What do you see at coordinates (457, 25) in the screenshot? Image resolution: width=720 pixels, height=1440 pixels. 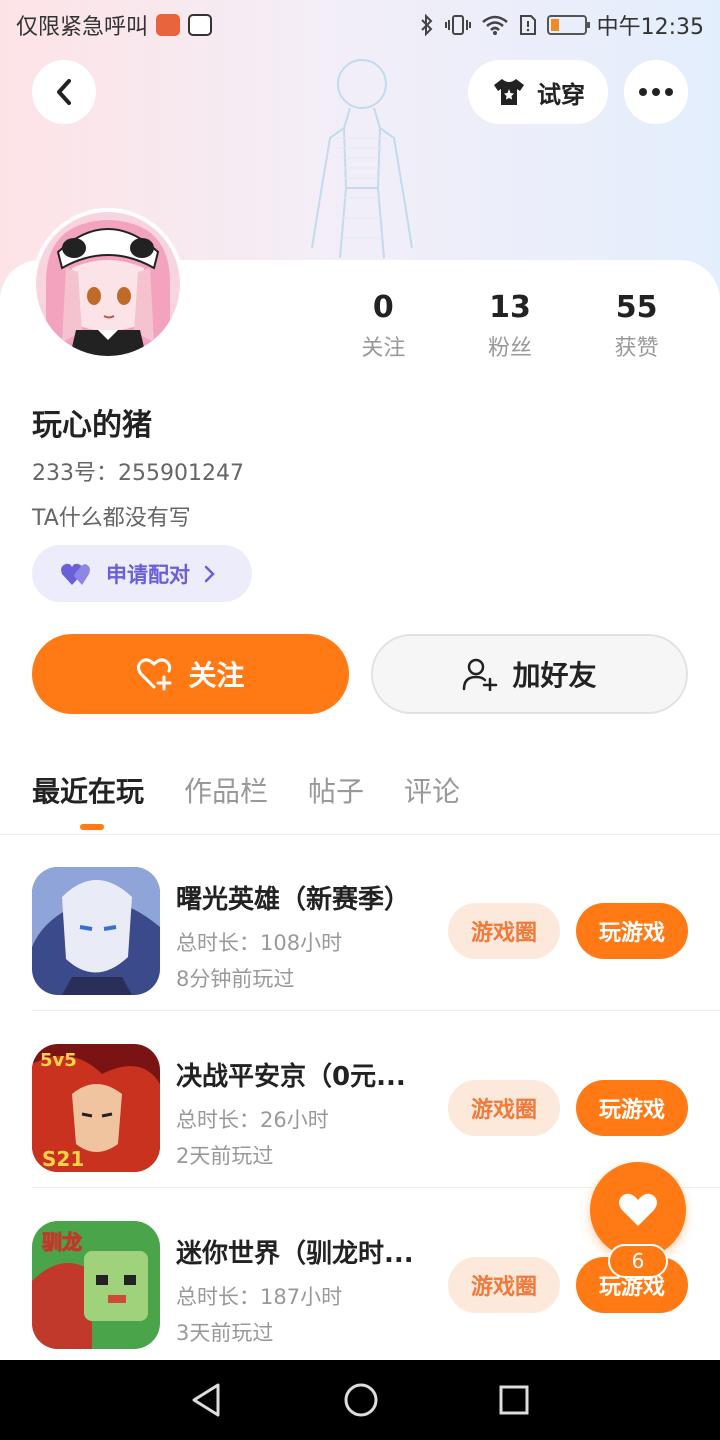 I see `vibrate-icon` at bounding box center [457, 25].